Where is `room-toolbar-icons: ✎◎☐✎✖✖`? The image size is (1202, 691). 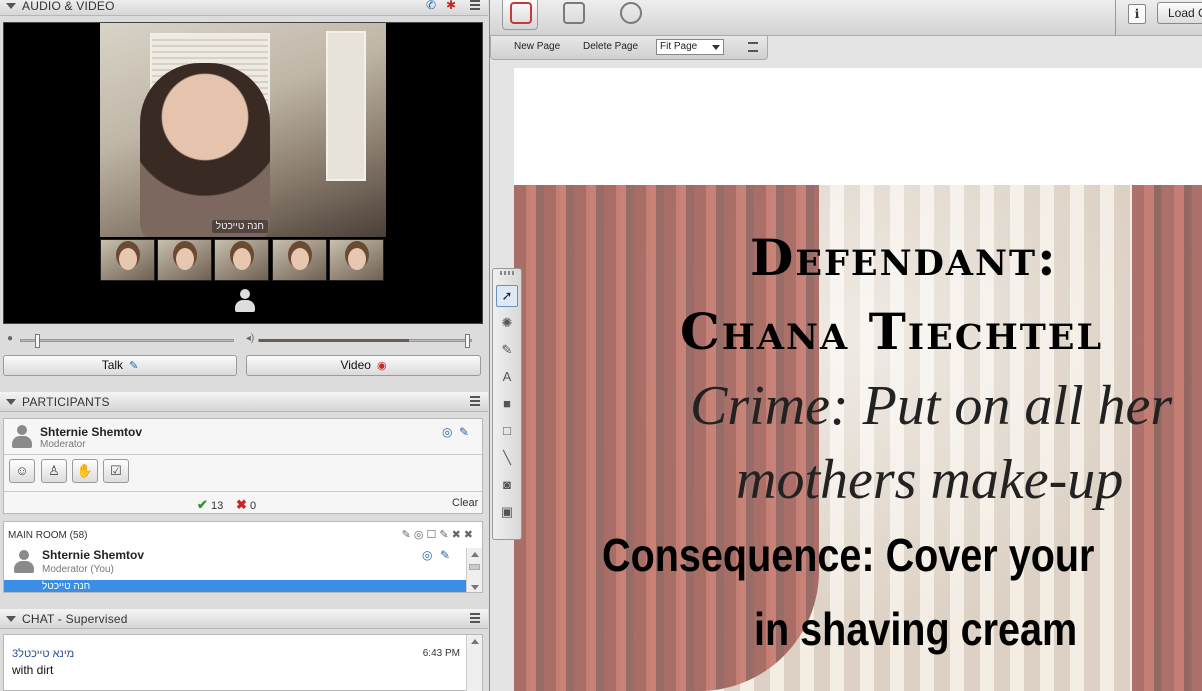 room-toolbar-icons: ✎◎☐✎✖✖ is located at coordinates (439, 534).